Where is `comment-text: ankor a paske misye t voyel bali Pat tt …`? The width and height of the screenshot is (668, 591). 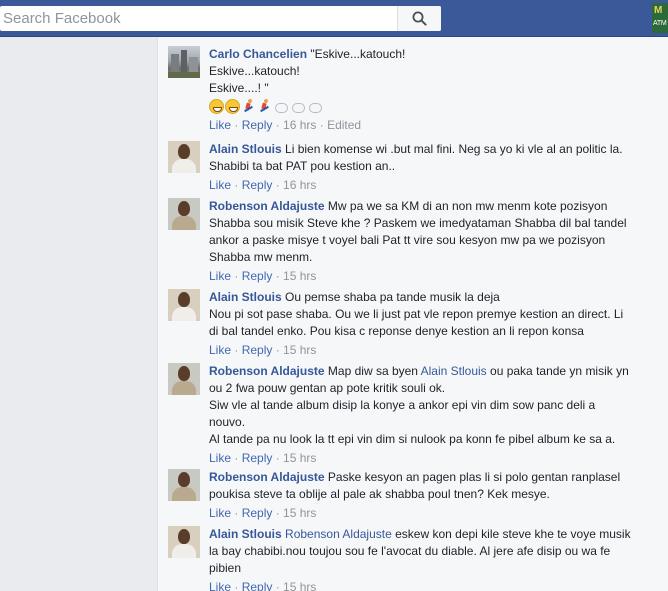 comment-text: ankor a paske misye t voyel bali Pat tt … is located at coordinates (407, 240).